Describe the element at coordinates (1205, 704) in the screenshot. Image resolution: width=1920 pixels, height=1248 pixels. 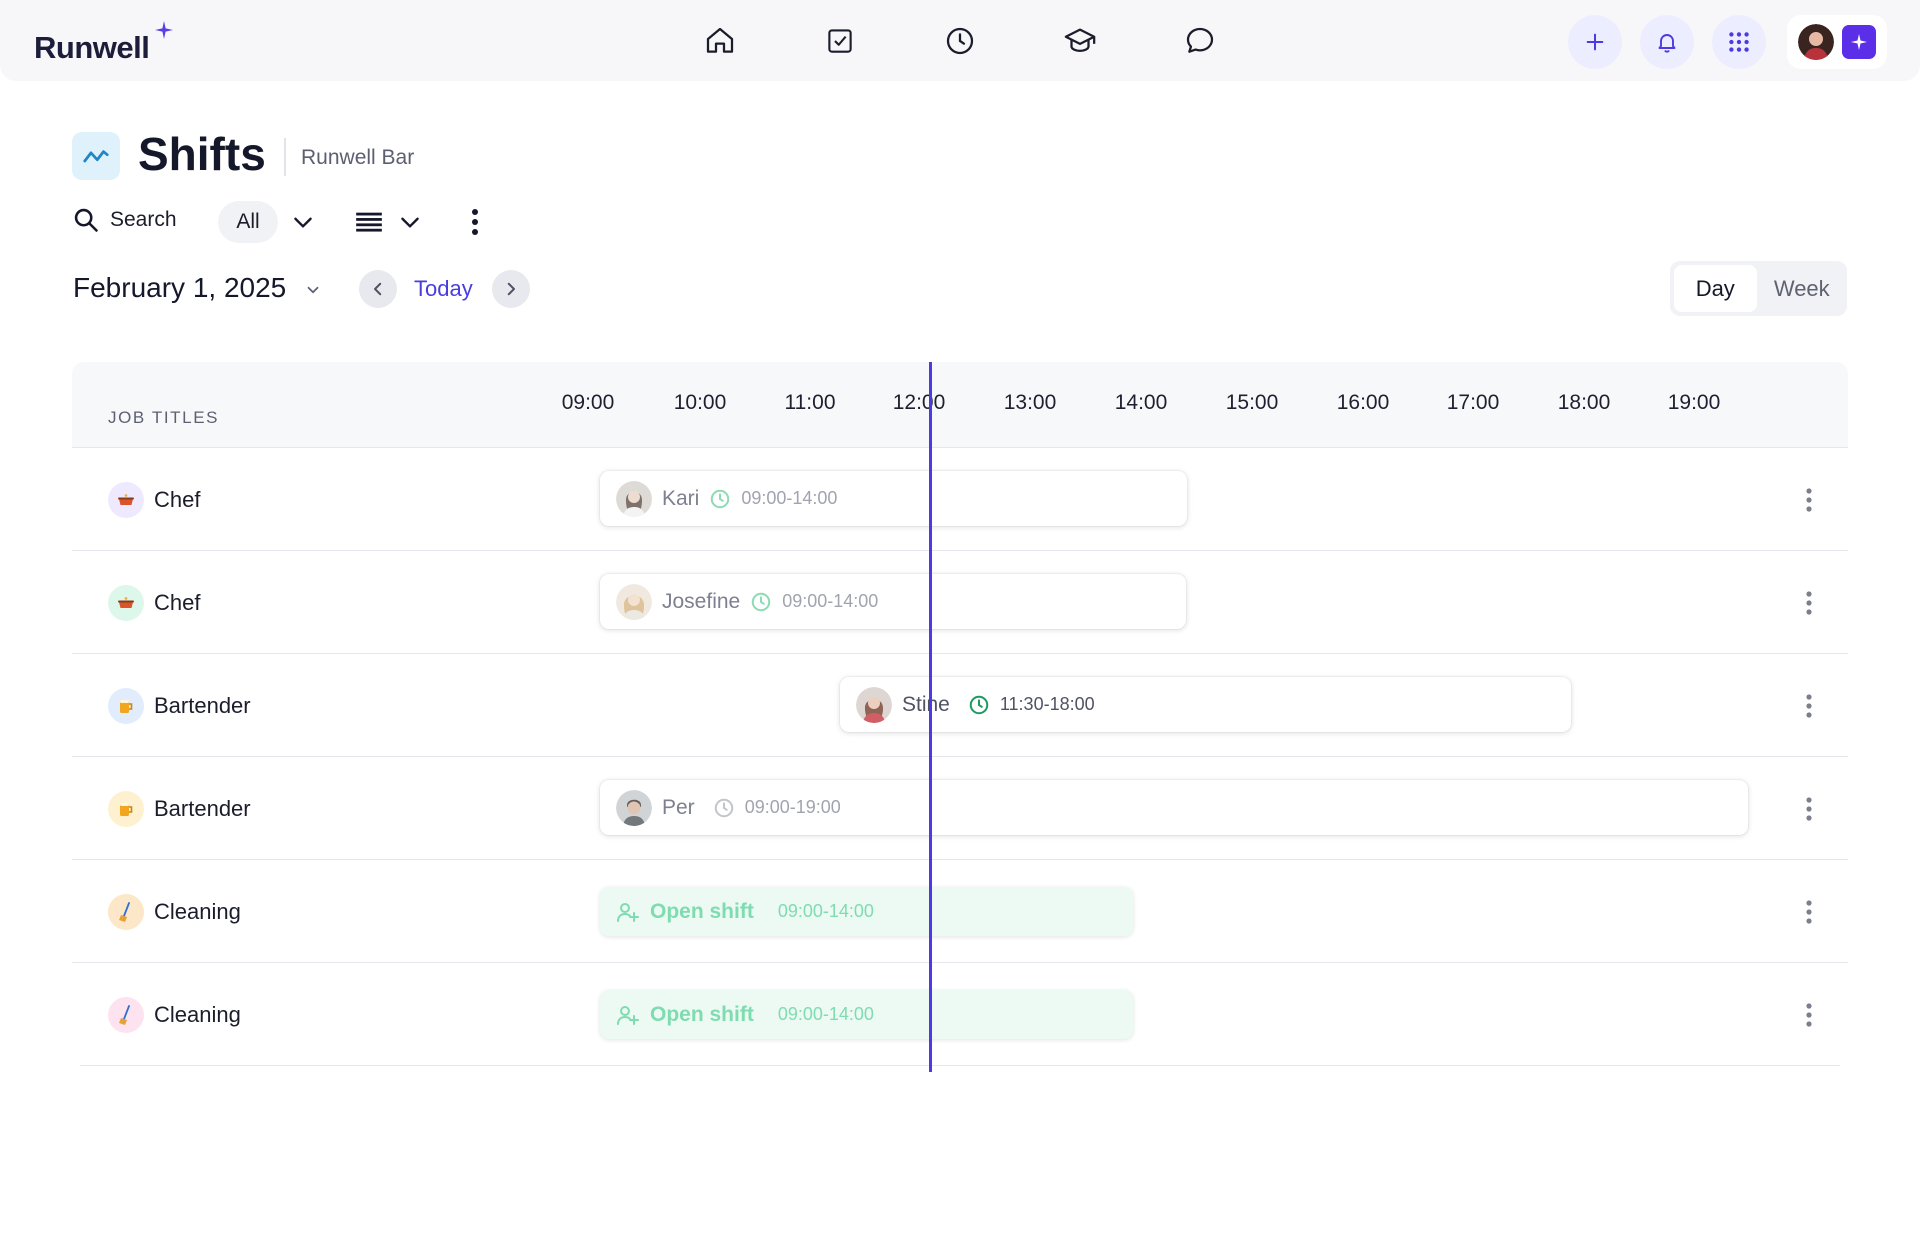
I see `shift-block: Stine 11:30-18:00` at that location.